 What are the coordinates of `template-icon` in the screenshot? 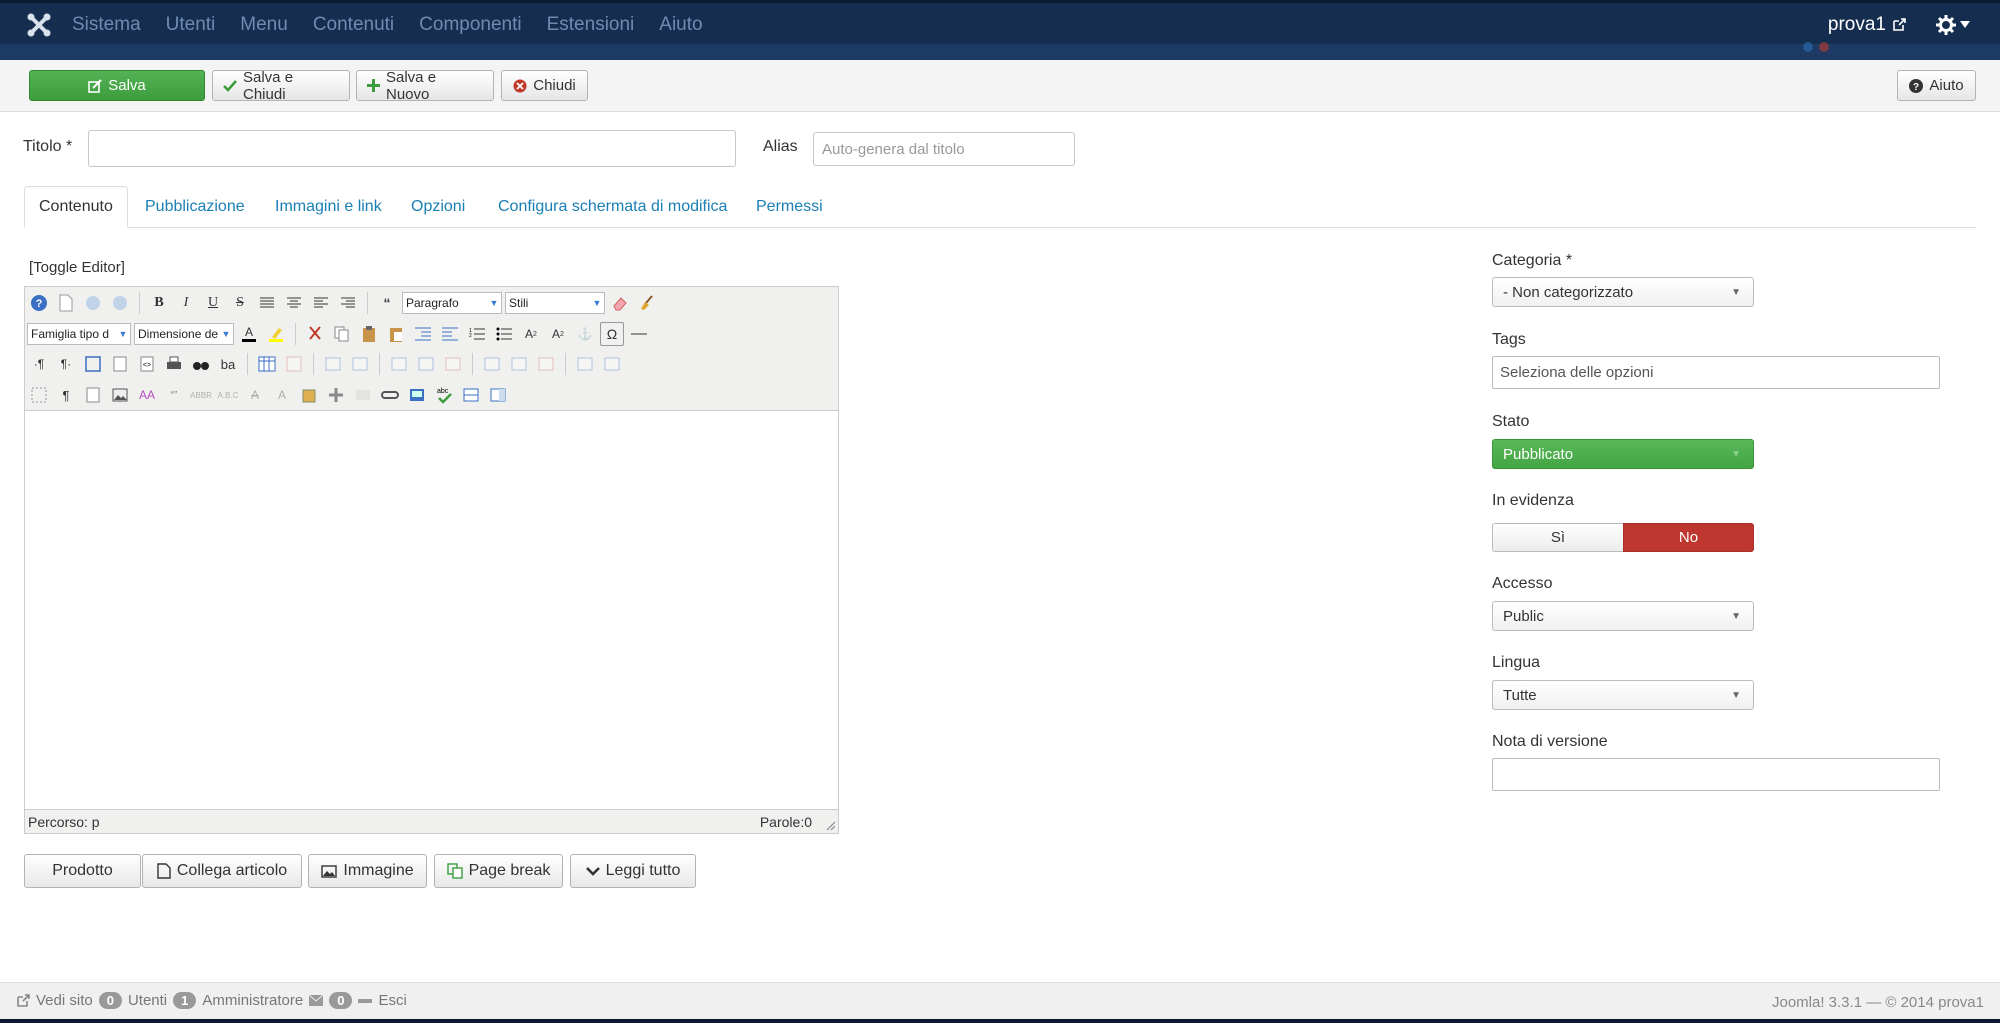 It's located at (120, 364).